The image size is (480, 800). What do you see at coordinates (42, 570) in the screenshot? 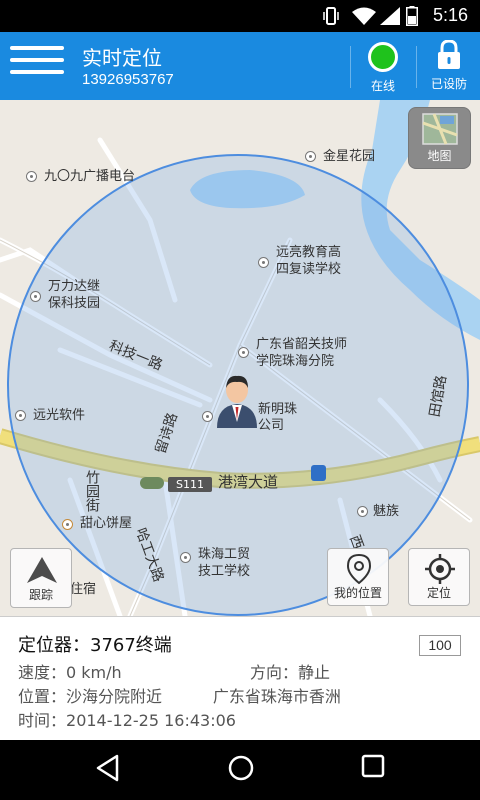
I see `navigation-arrow-icon` at bounding box center [42, 570].